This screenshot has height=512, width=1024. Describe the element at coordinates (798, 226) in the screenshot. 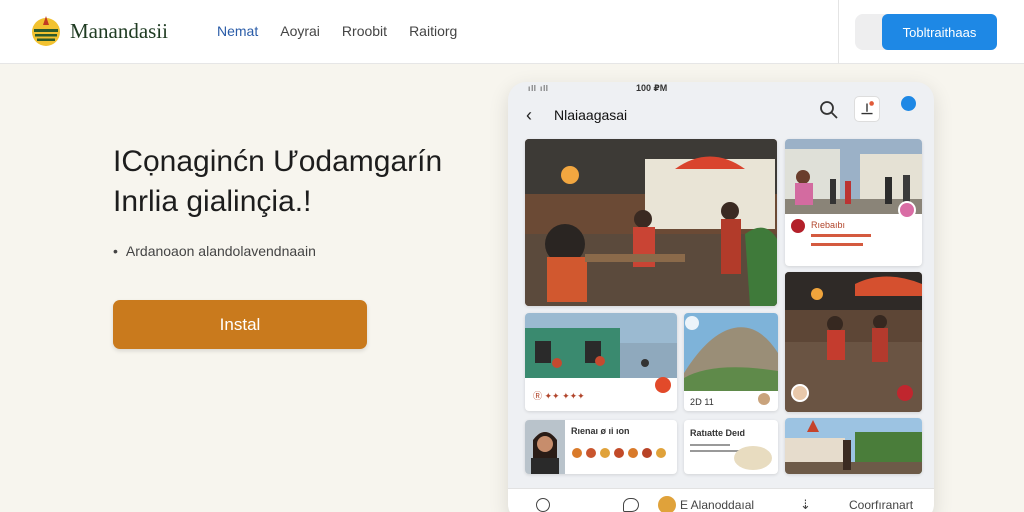

I see `heart-icon` at that location.